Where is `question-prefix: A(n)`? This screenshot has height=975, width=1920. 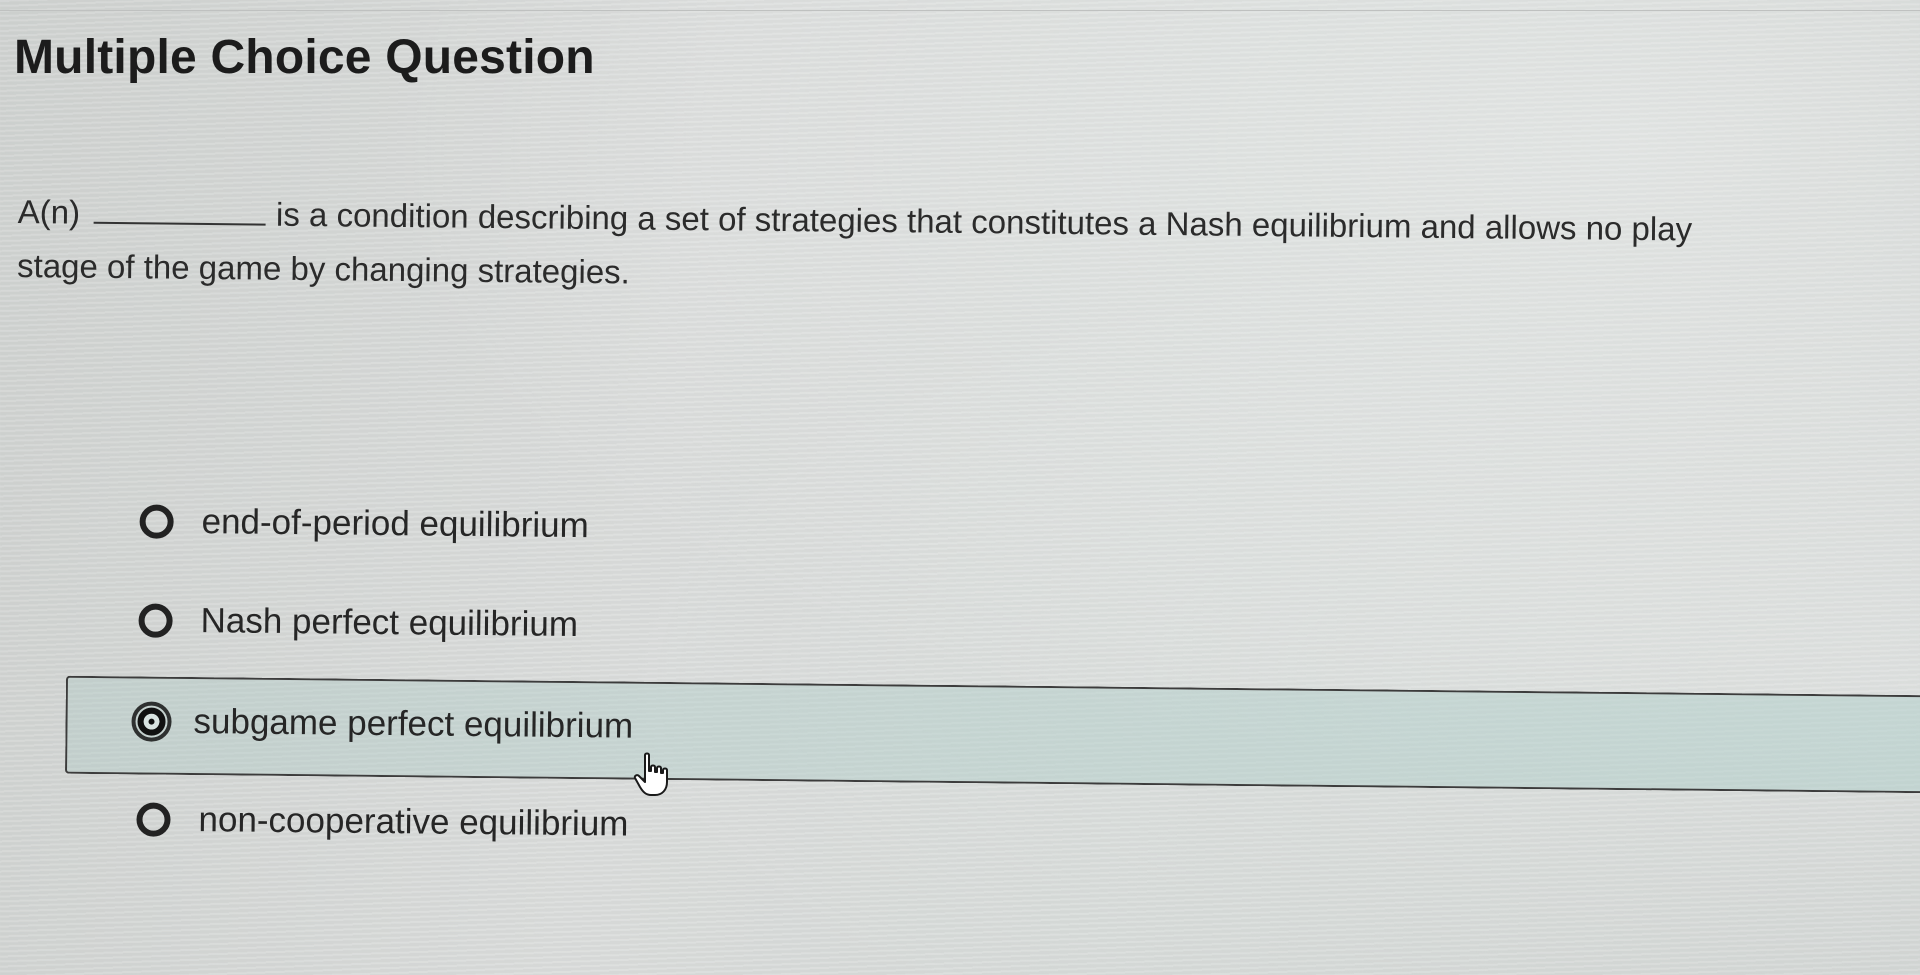
question-prefix: A(n) is located at coordinates (49, 211).